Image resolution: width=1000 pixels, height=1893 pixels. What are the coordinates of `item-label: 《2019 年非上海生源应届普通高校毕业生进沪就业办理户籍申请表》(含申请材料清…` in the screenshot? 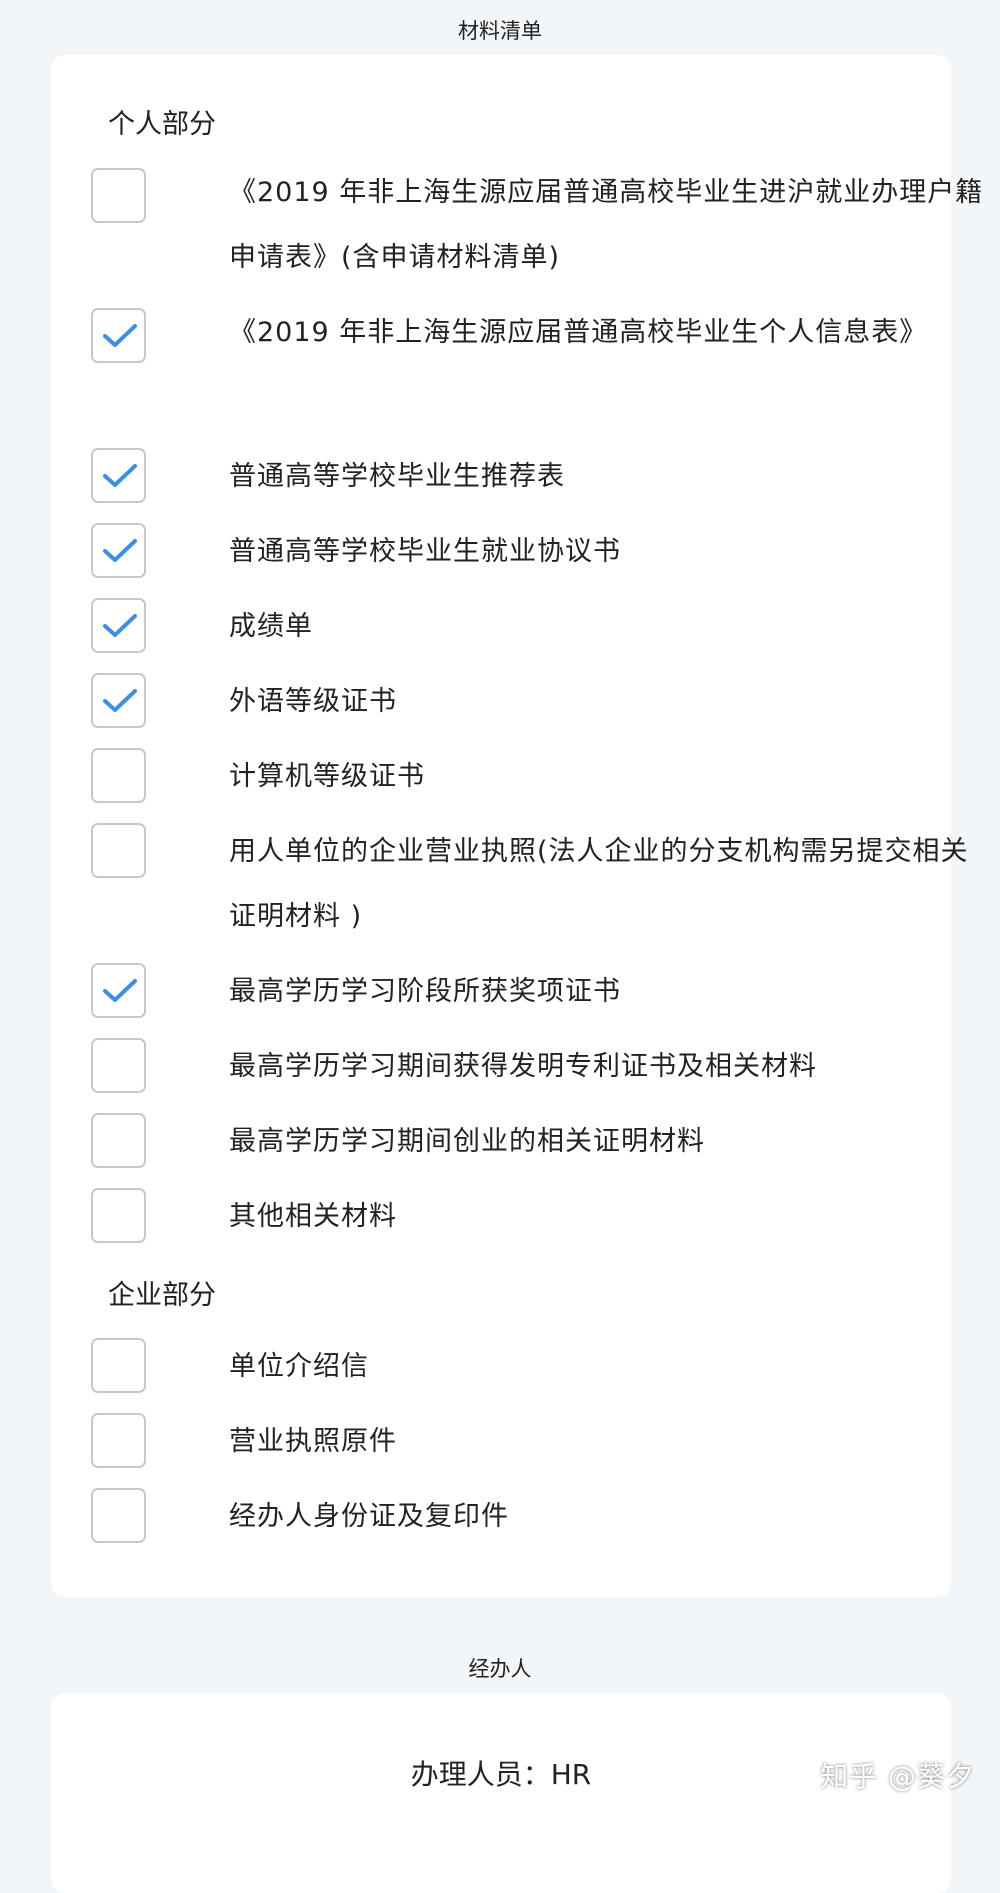 It's located at (606, 225).